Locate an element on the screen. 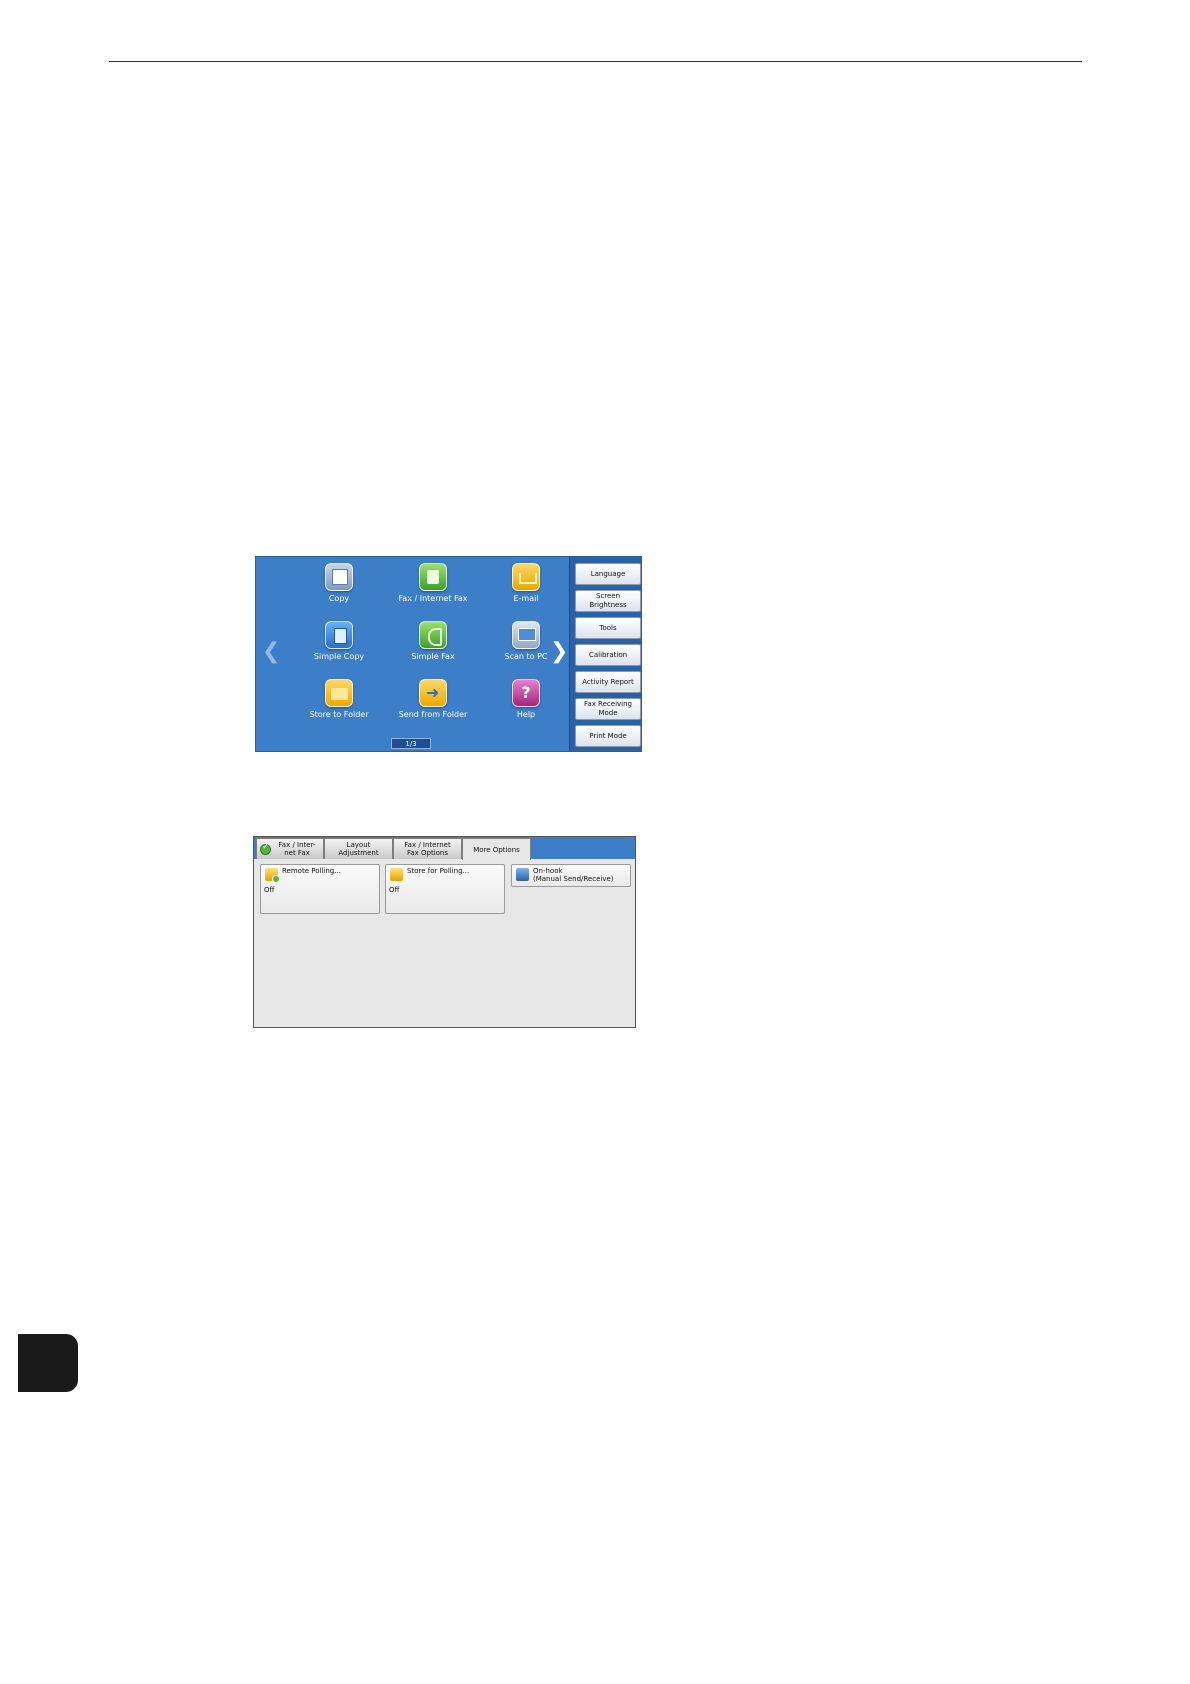 The height and width of the screenshot is (1684, 1190). tab-layout-adjustment: Layout Adjustment is located at coordinates (358, 848).